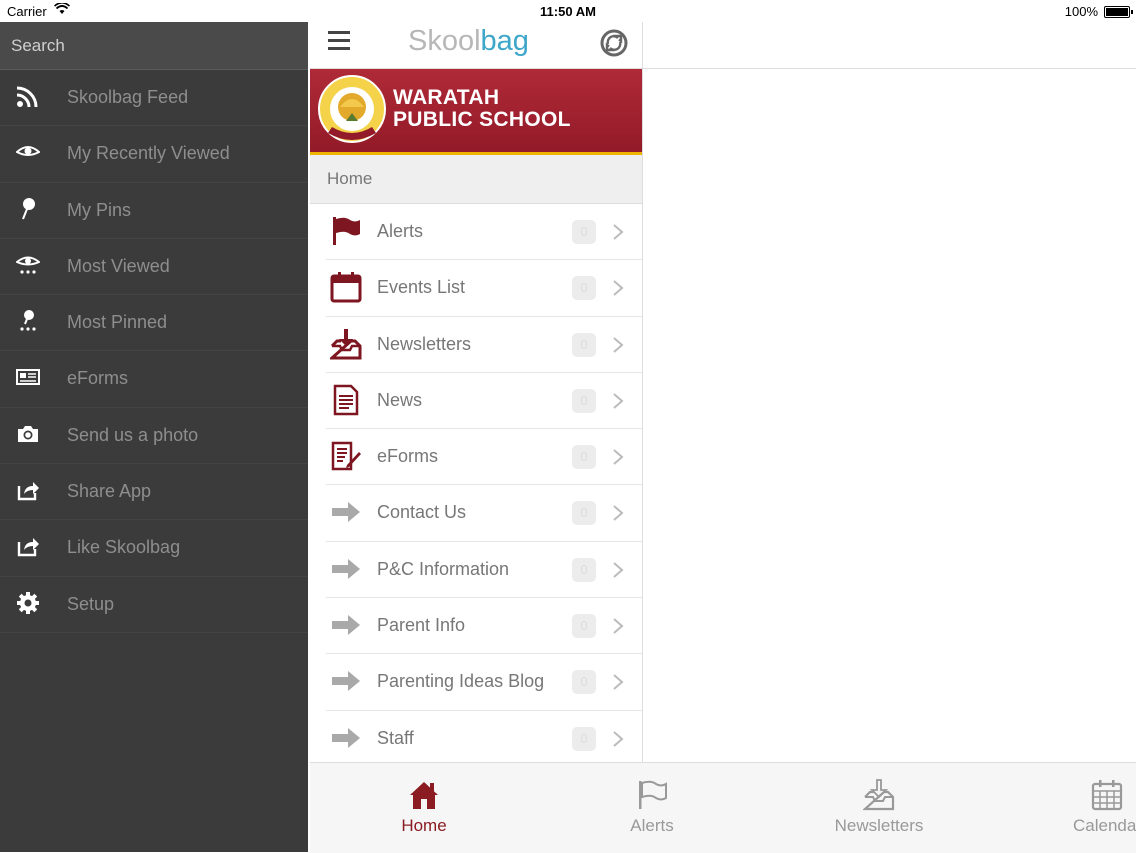 This screenshot has height=853, width=1136. Describe the element at coordinates (408, 456) in the screenshot. I see `menu-item-label: eForms` at that location.